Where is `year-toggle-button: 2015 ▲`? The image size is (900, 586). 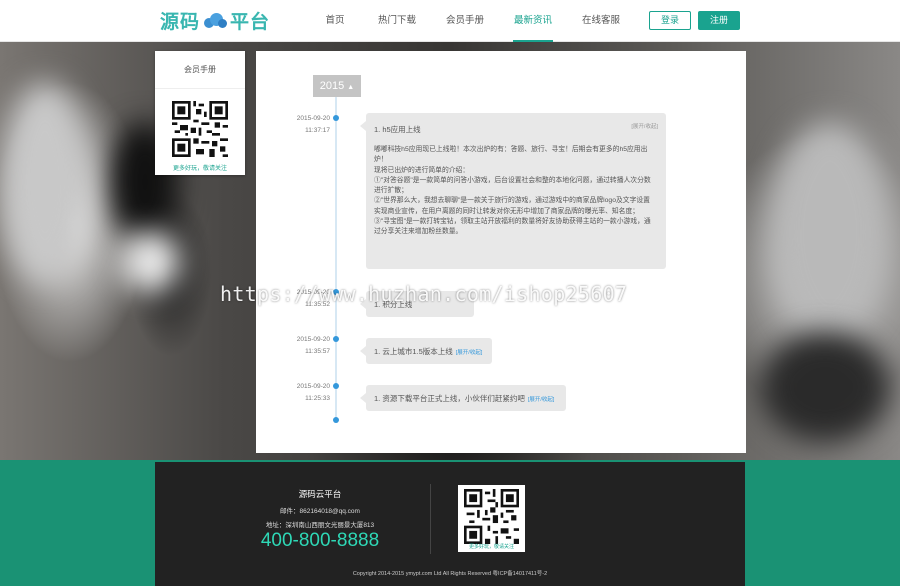
year-toggle-button: 2015 ▲ is located at coordinates (337, 86).